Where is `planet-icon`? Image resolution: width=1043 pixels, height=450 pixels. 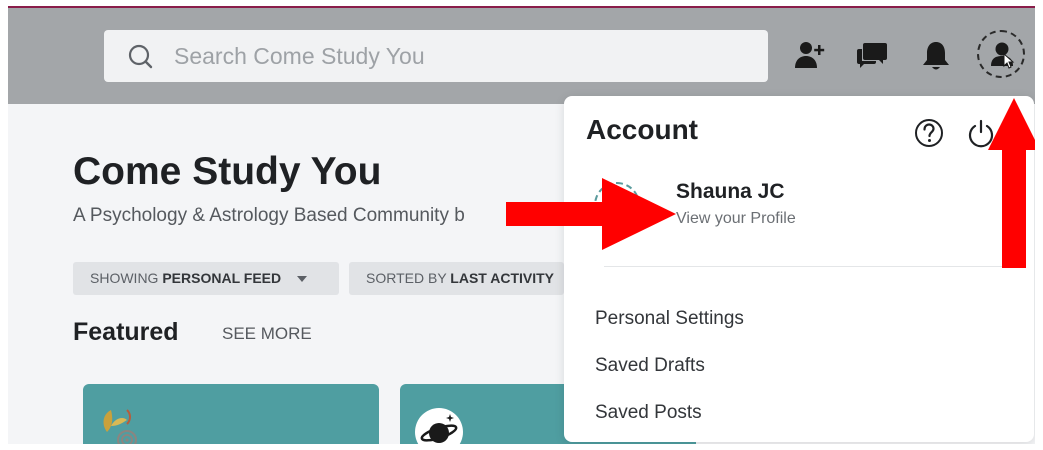
planet-icon is located at coordinates (439, 426).